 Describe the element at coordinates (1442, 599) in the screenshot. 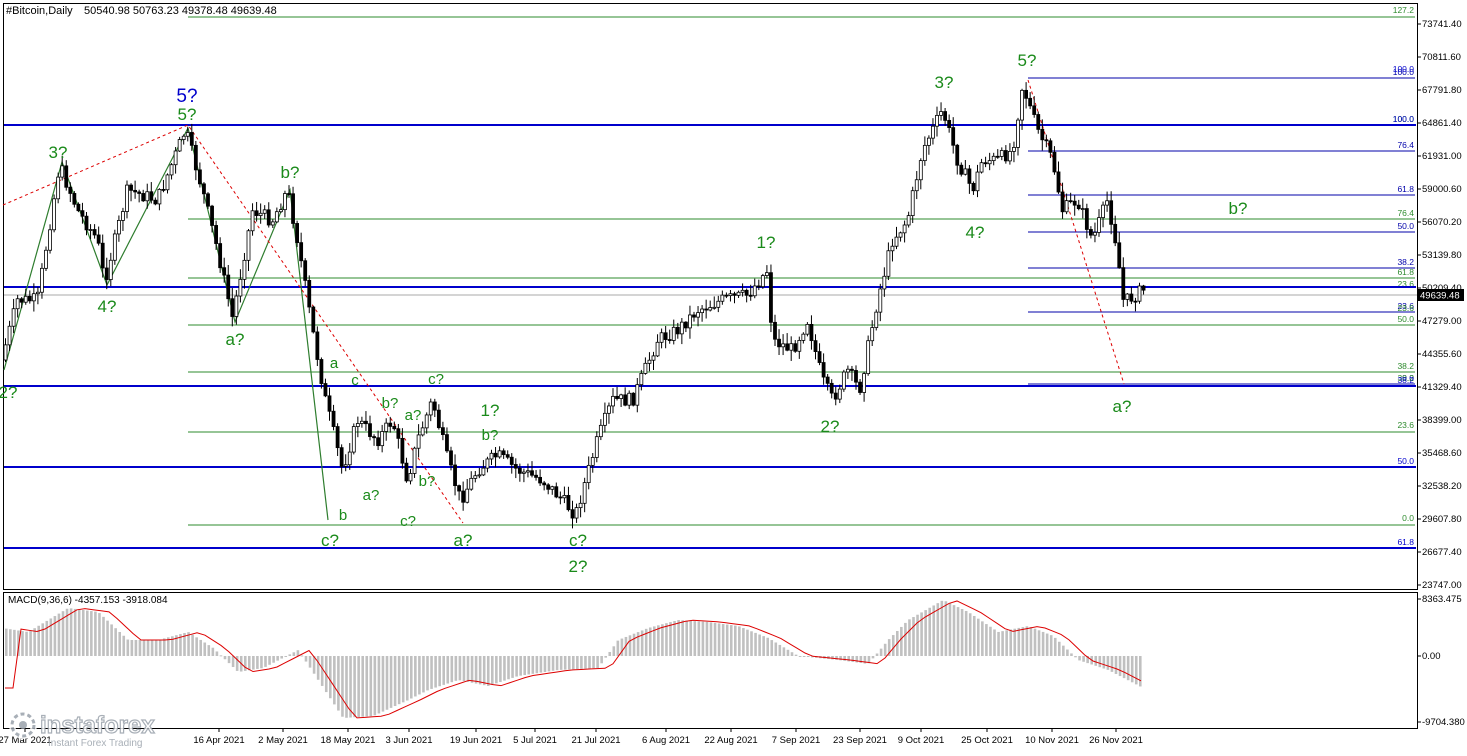

I see `macd-tick-label: 8363.475` at that location.